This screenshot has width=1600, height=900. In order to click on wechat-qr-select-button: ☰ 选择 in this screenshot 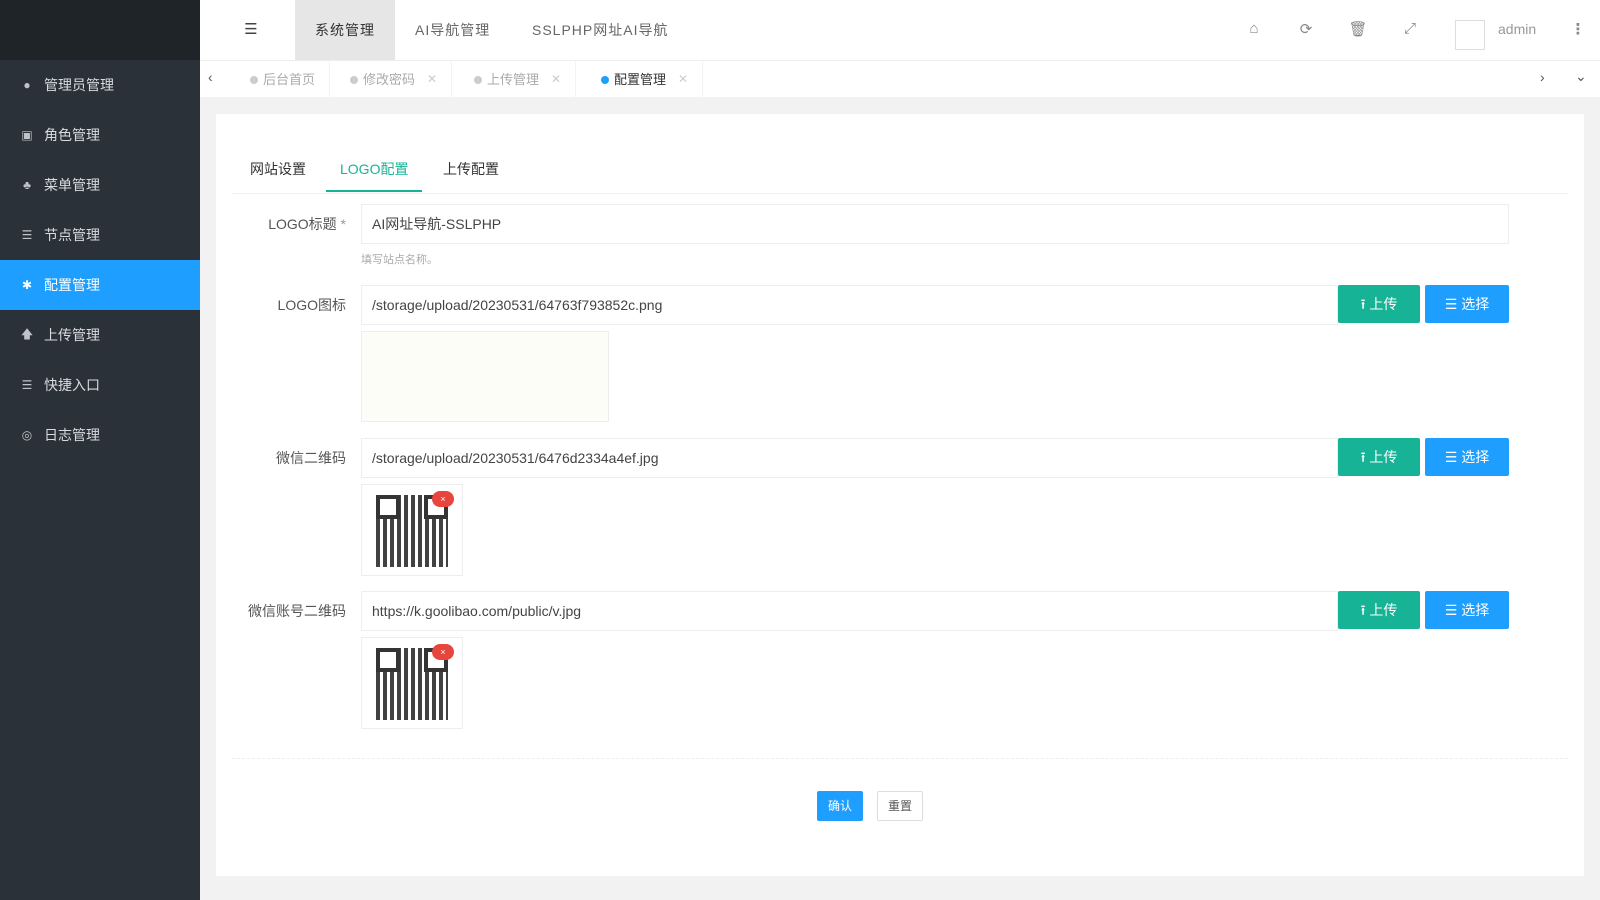, I will do `click(1467, 457)`.